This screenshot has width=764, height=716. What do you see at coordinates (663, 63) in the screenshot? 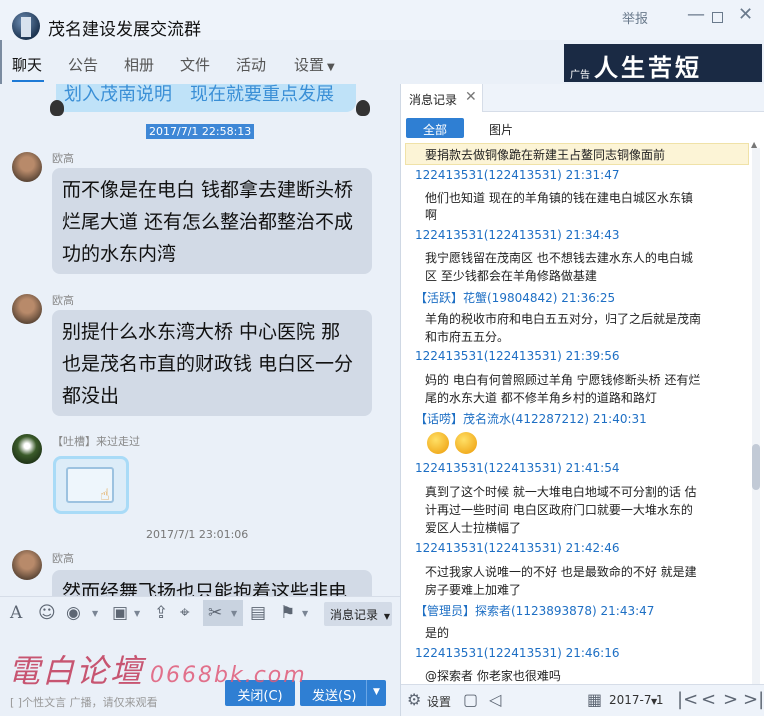
I see `ad-banner: 广告 人生苦短` at bounding box center [663, 63].